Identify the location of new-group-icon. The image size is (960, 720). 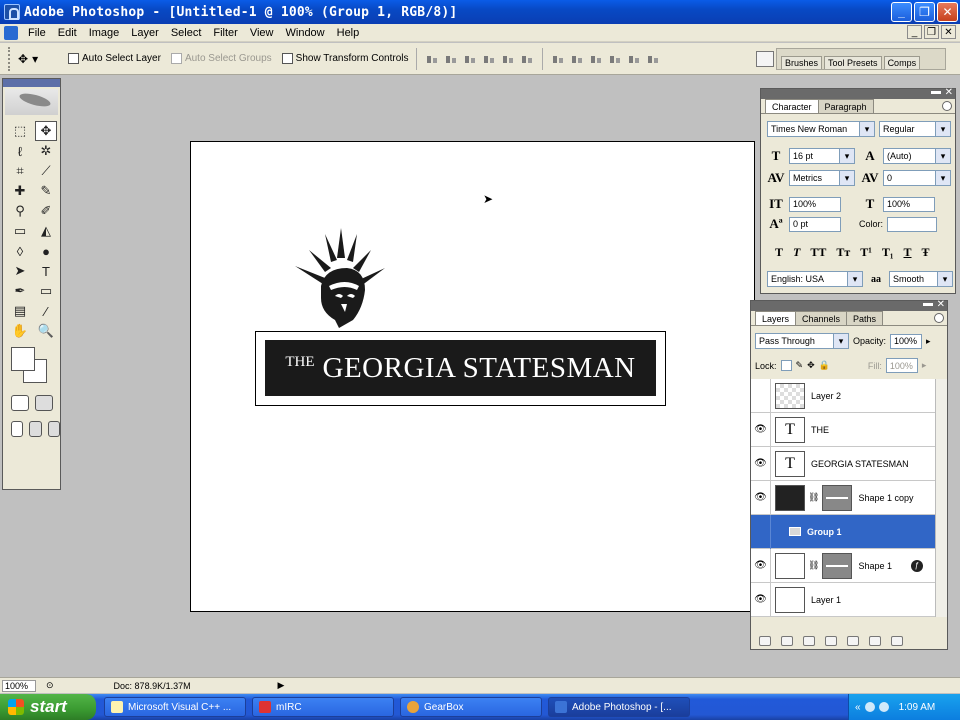
(853, 641).